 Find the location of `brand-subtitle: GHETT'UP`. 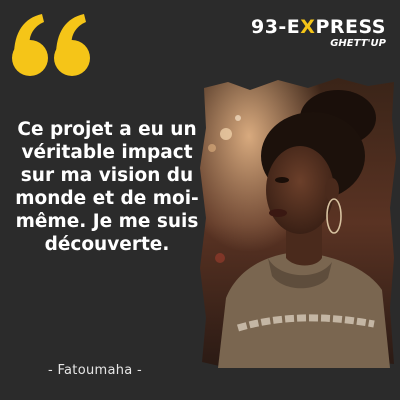

brand-subtitle: GHETT'UP is located at coordinates (358, 43).